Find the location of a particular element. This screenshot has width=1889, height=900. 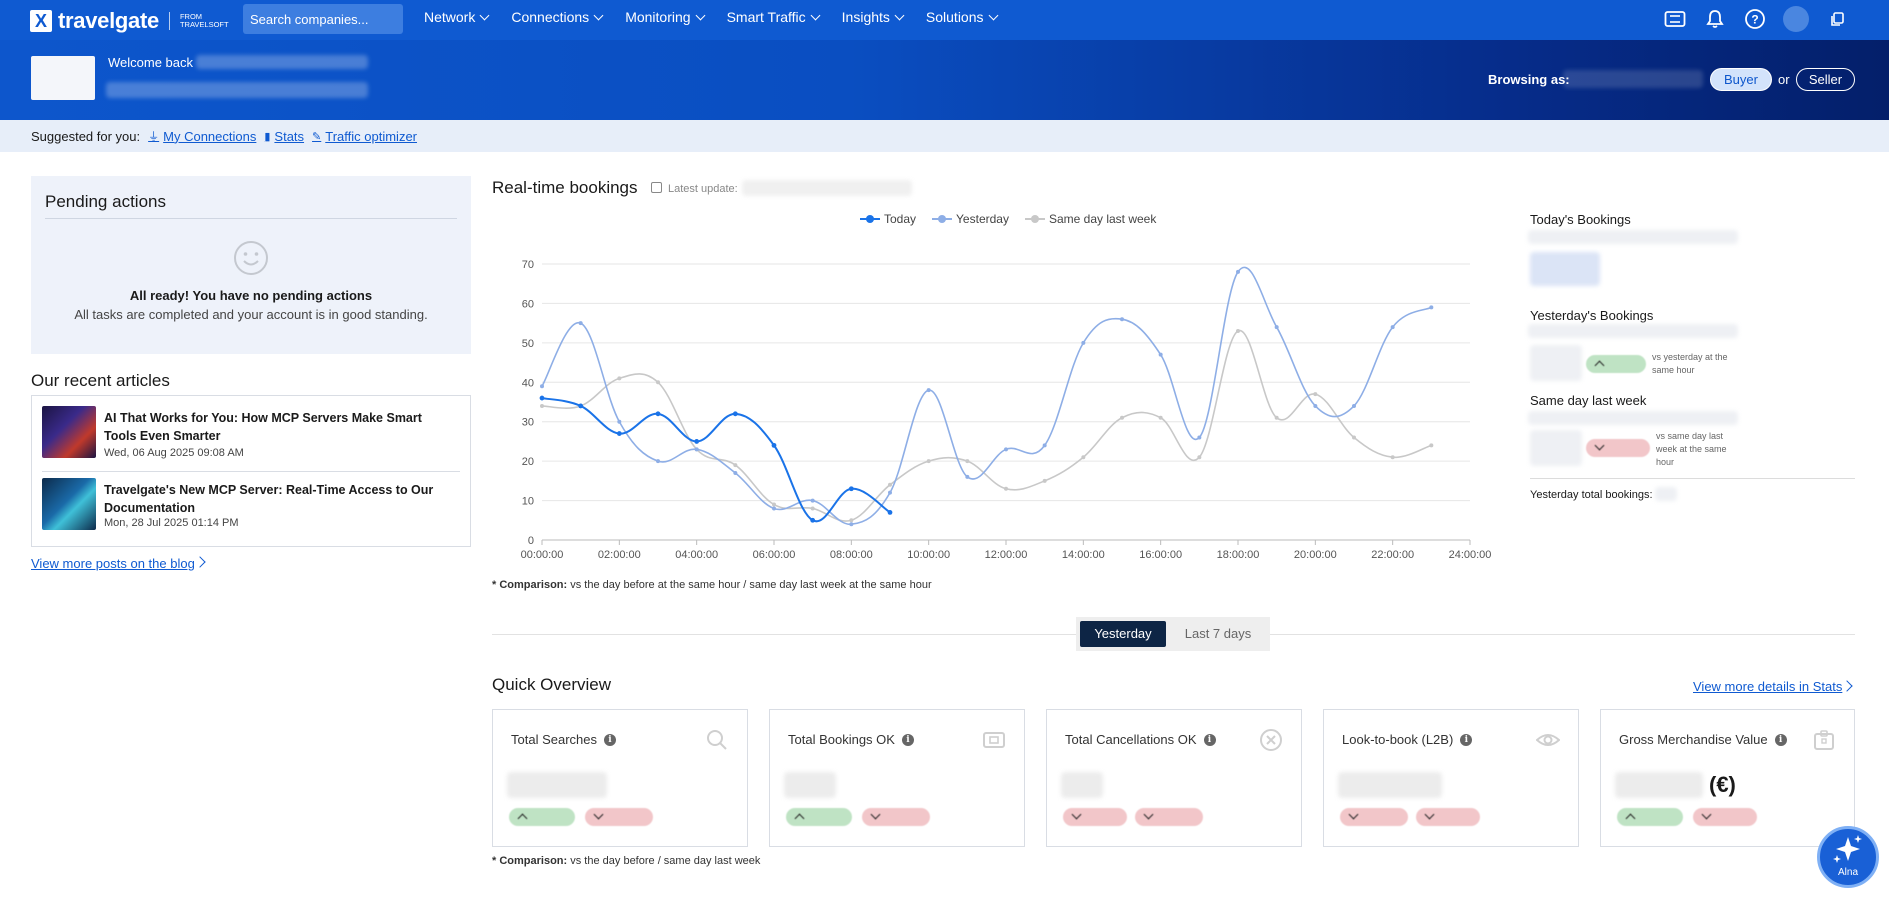

buyer-toggle: Buyer is located at coordinates (1741, 79).